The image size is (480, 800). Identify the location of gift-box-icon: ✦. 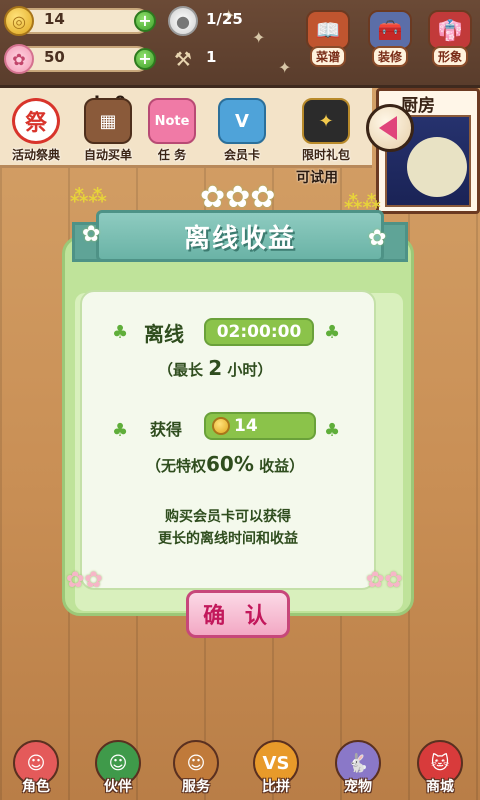
(326, 121).